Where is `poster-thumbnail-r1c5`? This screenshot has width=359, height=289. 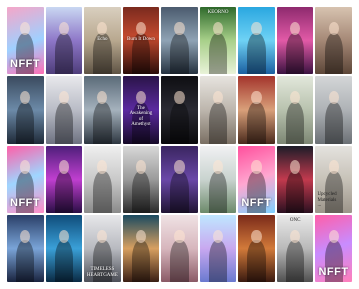
poster-thumbnail-r1c5 is located at coordinates (179, 41).